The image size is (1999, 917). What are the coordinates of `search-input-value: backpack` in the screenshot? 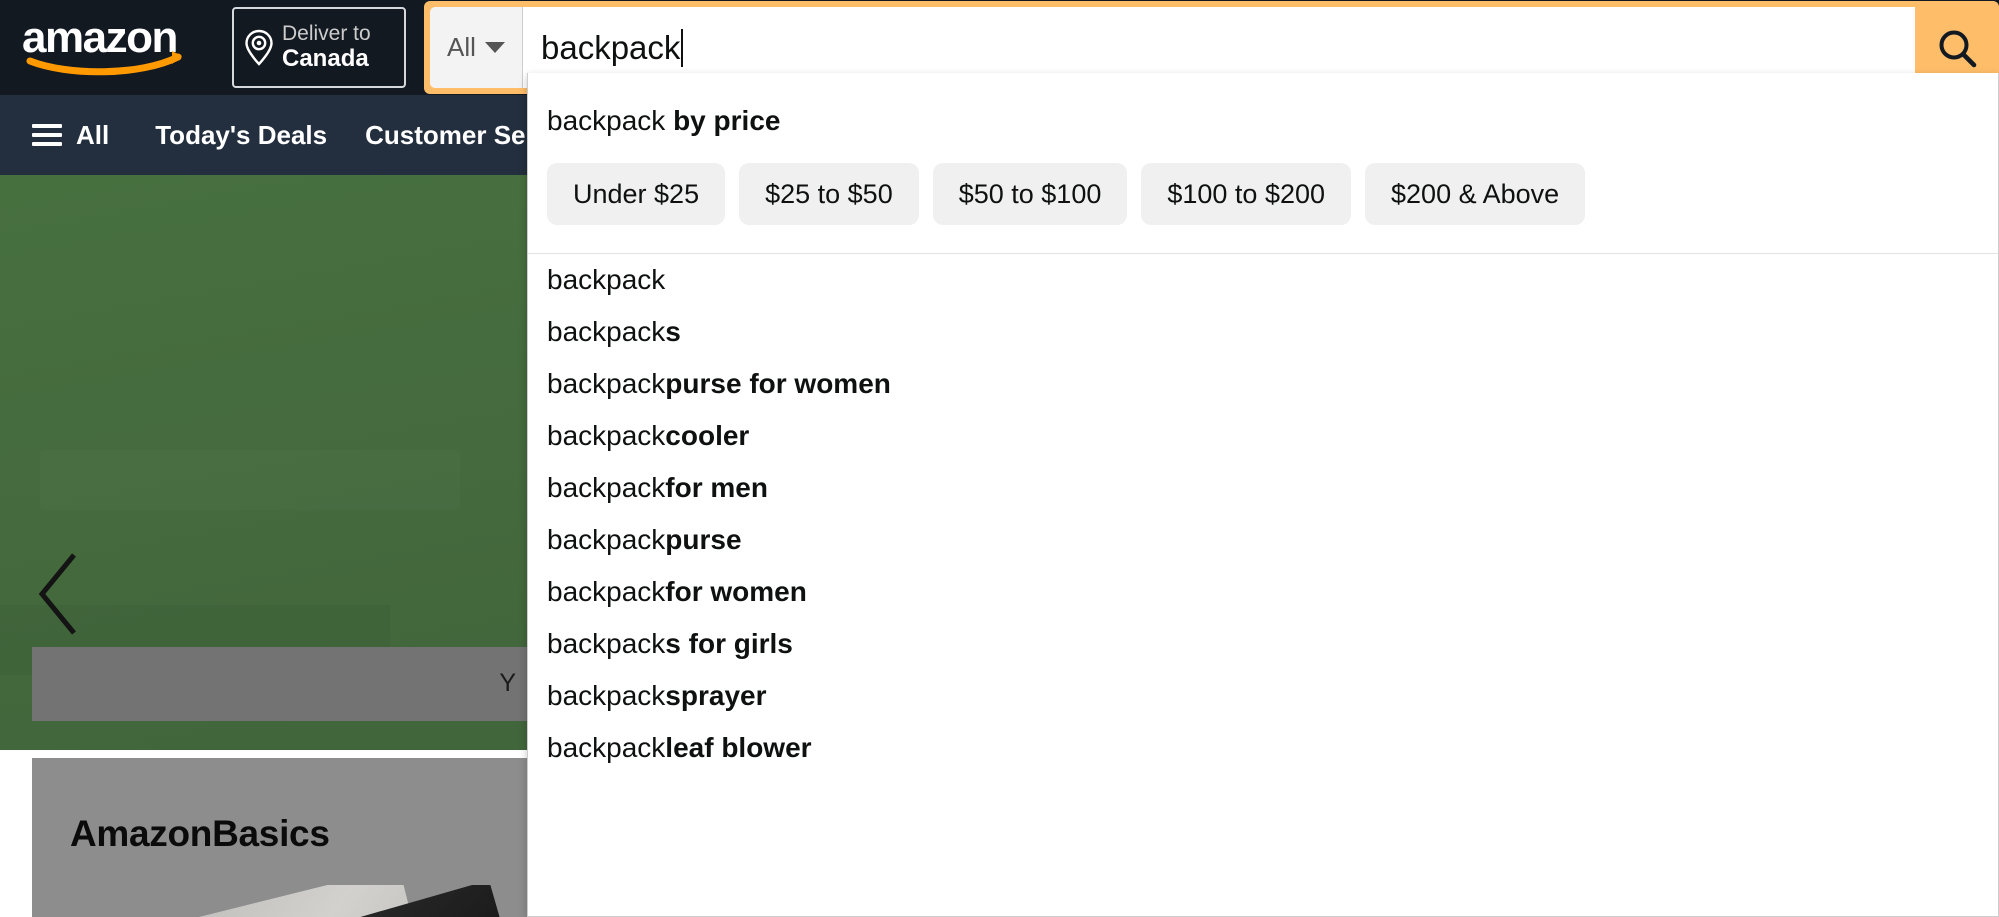 It's located at (611, 47).